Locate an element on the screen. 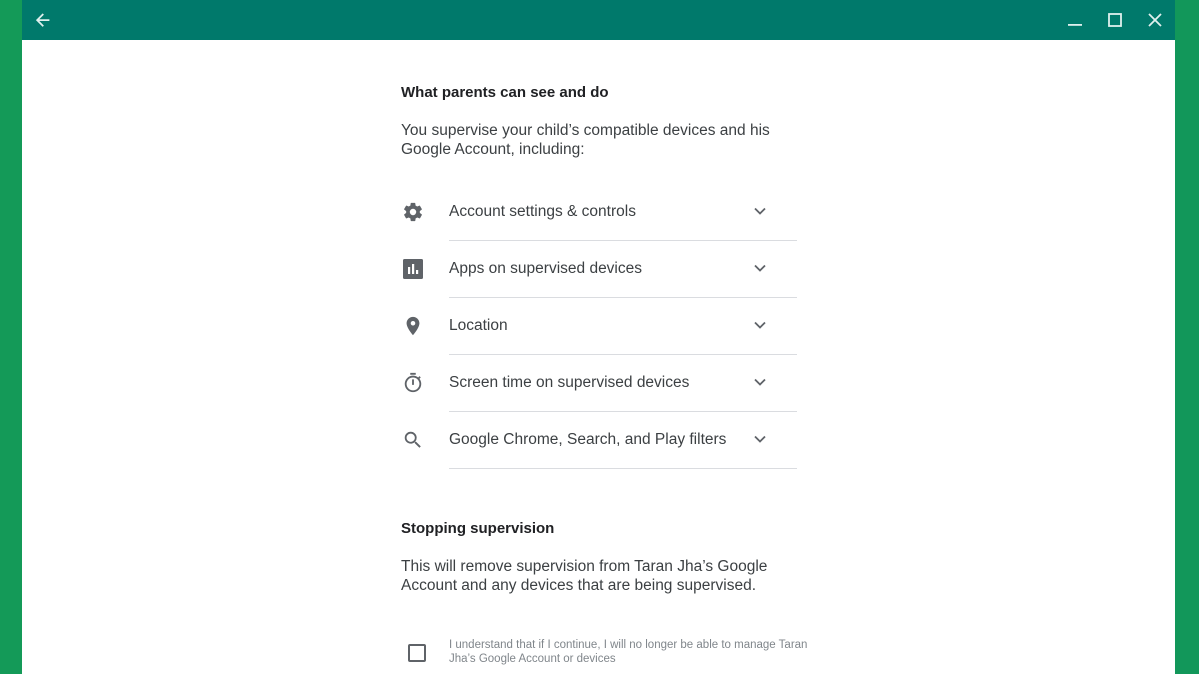 The image size is (1199, 674). close-icon is located at coordinates (1155, 20).